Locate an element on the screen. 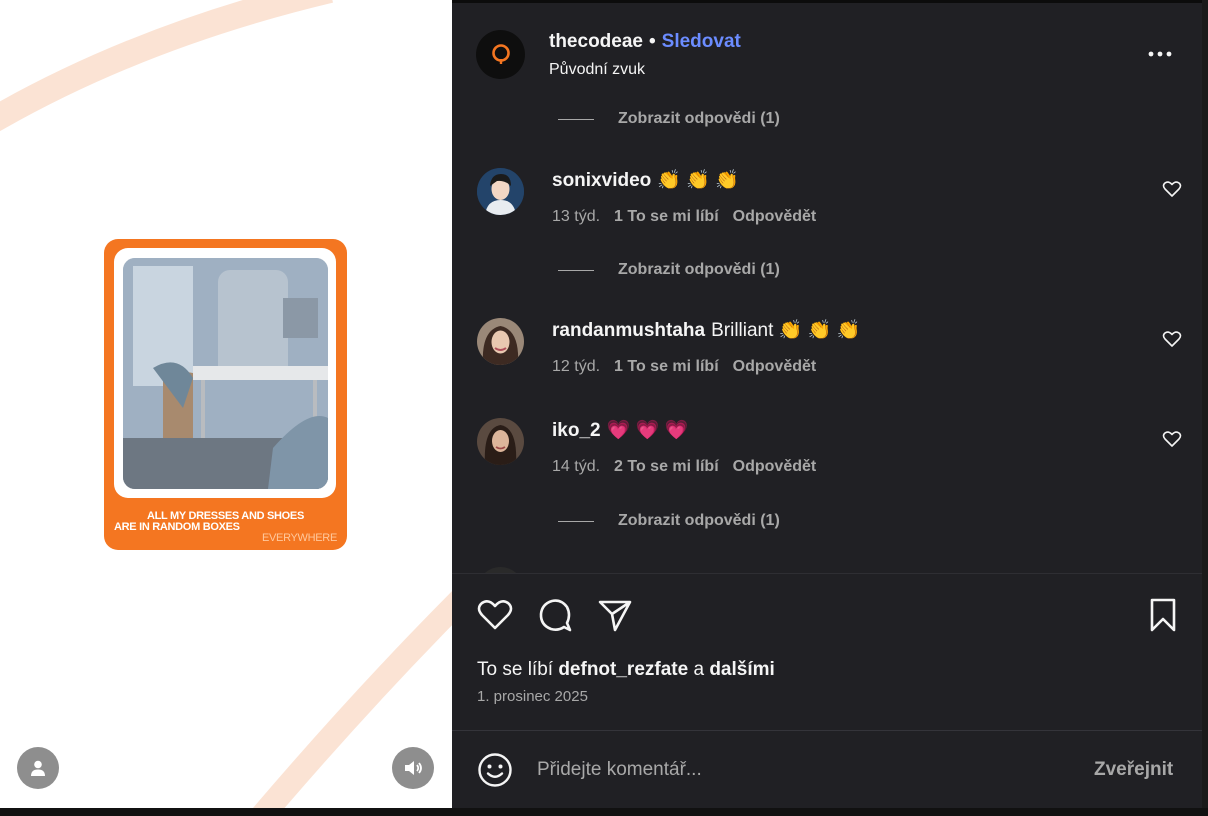 The height and width of the screenshot is (816, 1208). comment-age: 13 týd. is located at coordinates (576, 216).